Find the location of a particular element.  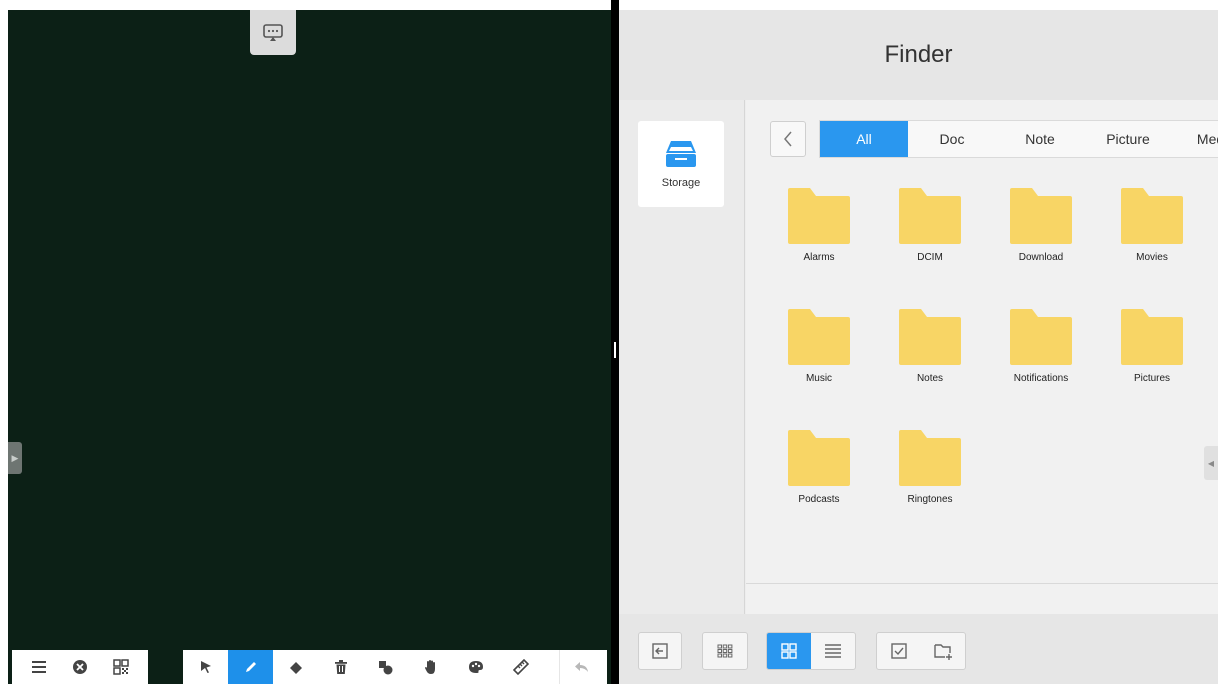

folder-item: Alarms is located at coordinates (819, 238).